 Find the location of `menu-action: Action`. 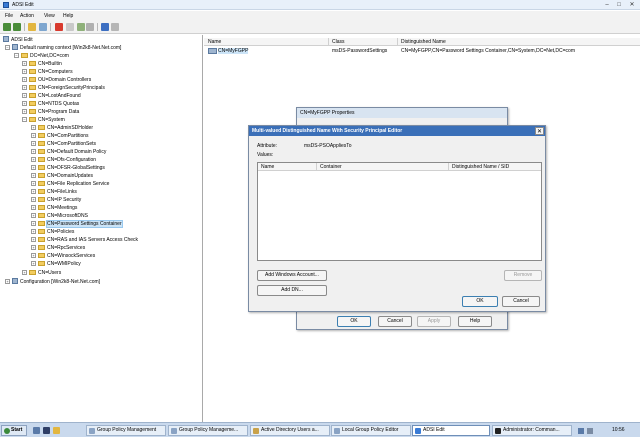

menu-action: Action is located at coordinates (27, 16).